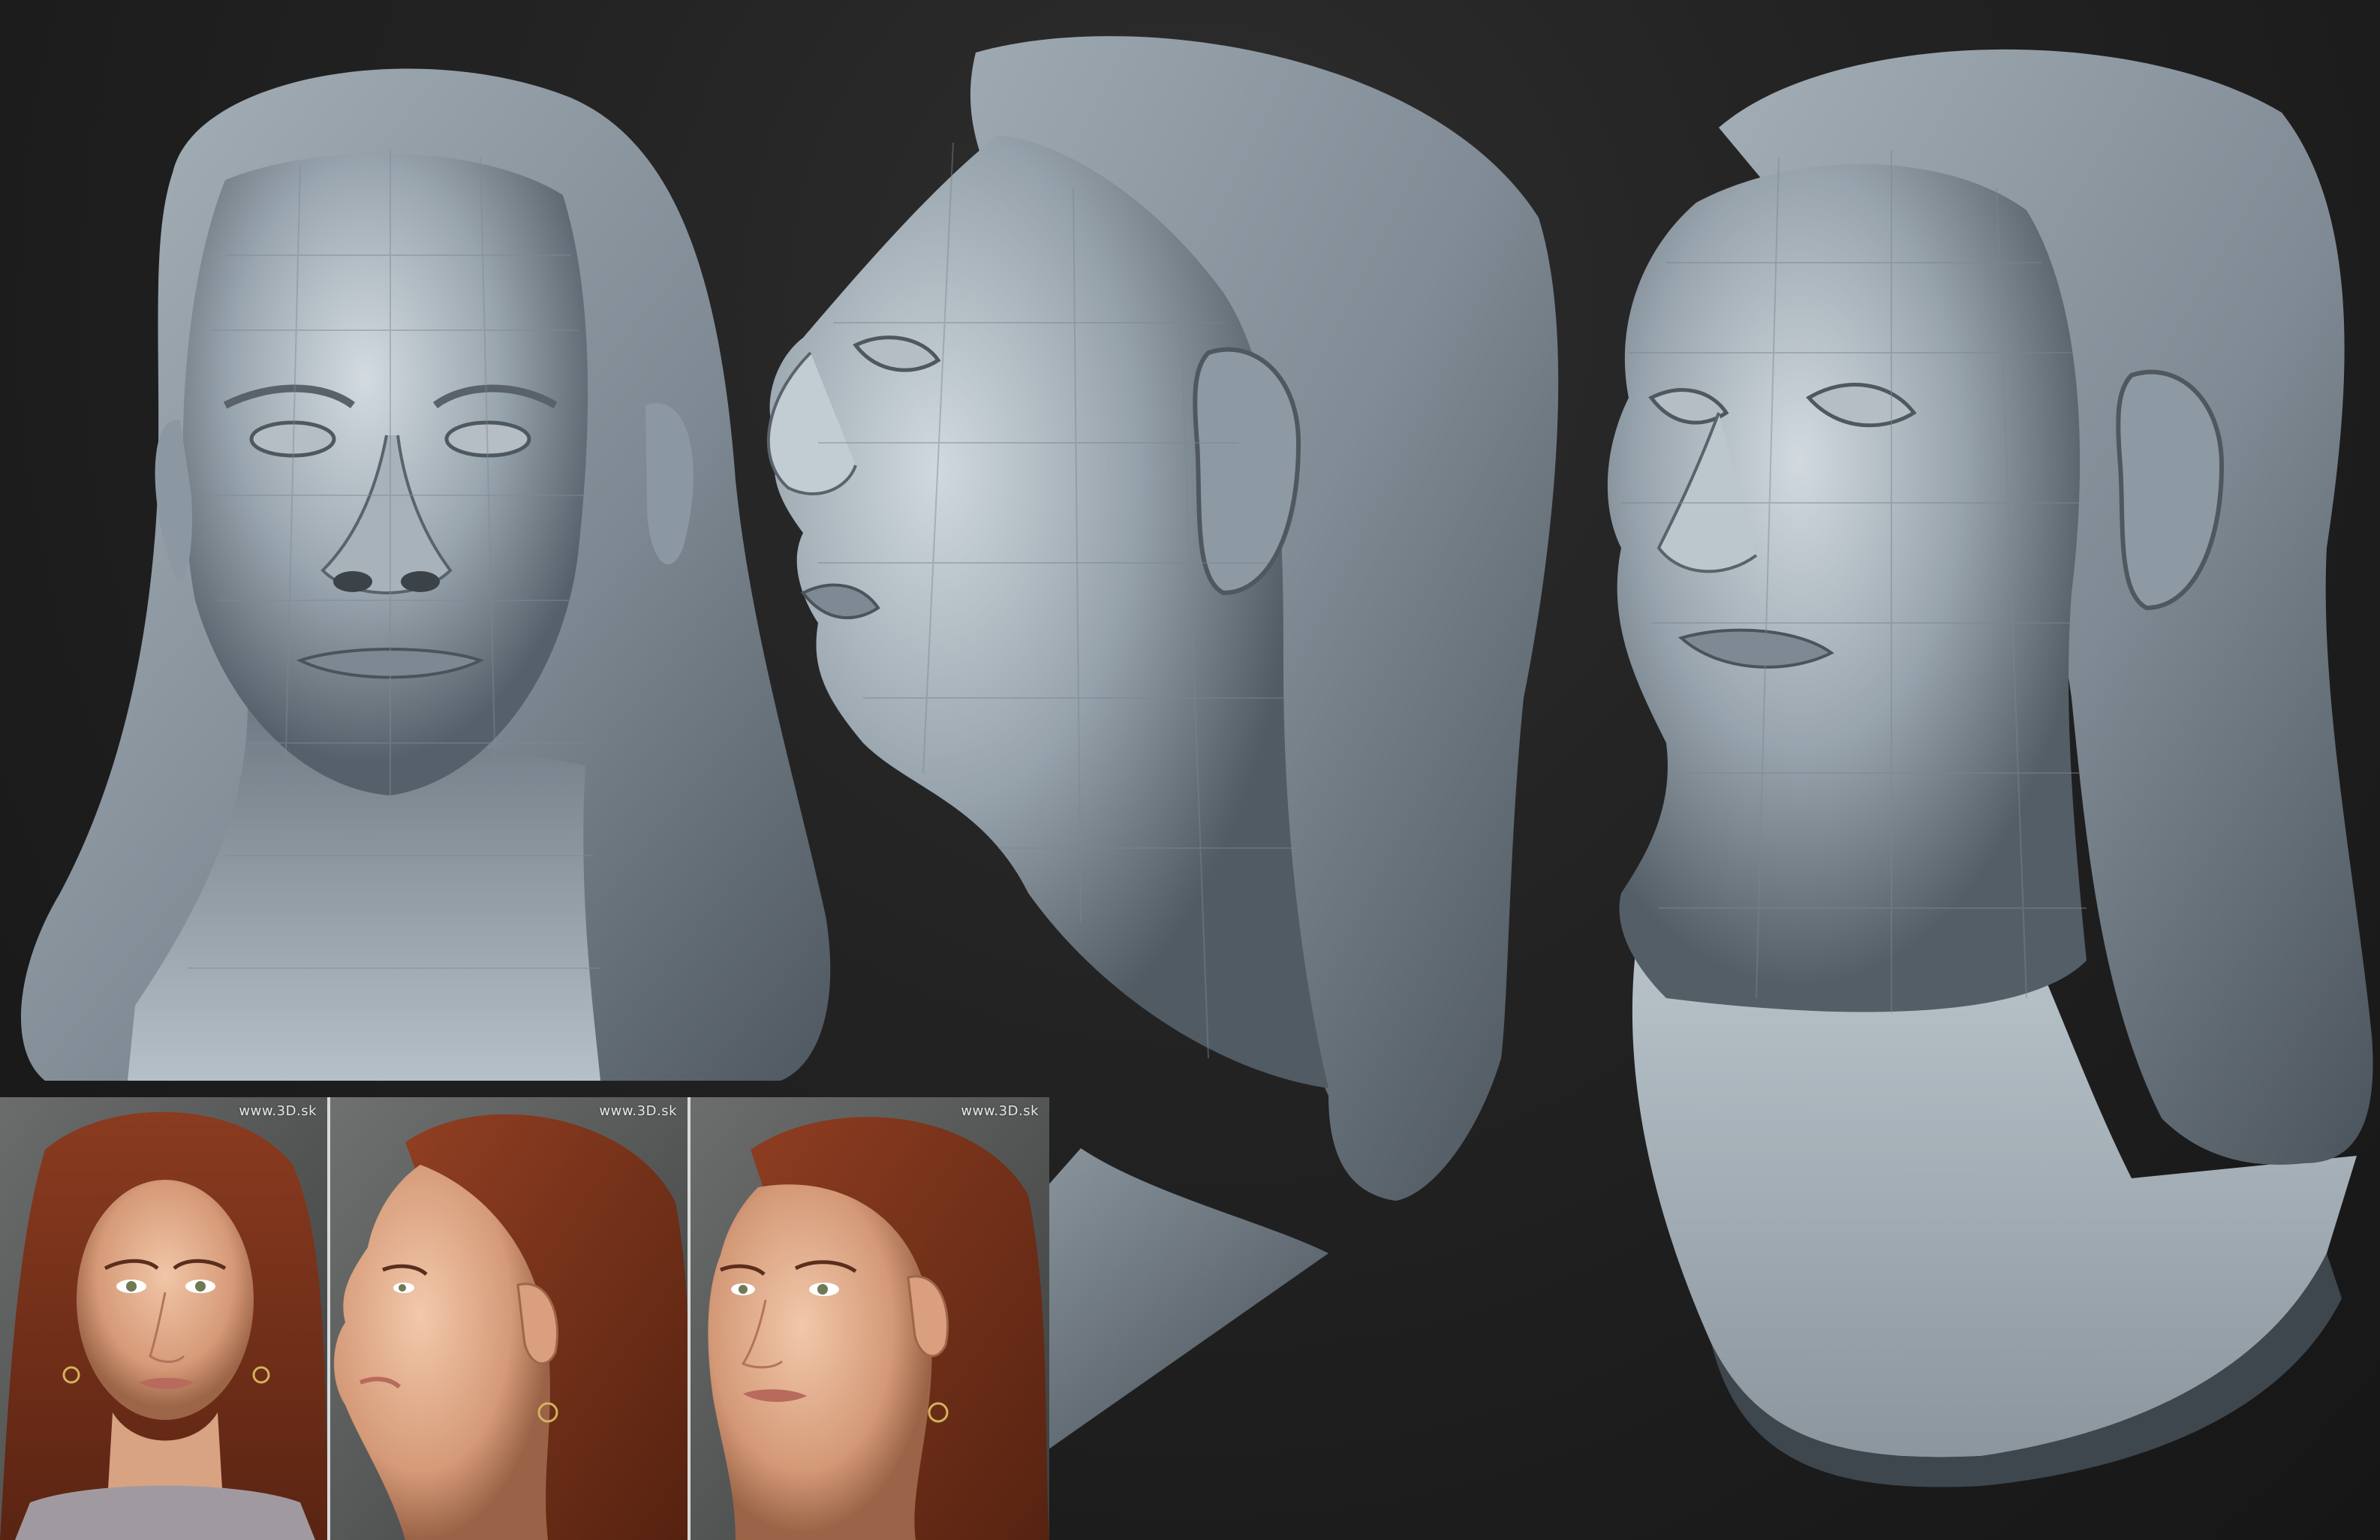  What do you see at coordinates (510, 1318) in the screenshot?
I see `reference-photo-side: www.3D.sk` at bounding box center [510, 1318].